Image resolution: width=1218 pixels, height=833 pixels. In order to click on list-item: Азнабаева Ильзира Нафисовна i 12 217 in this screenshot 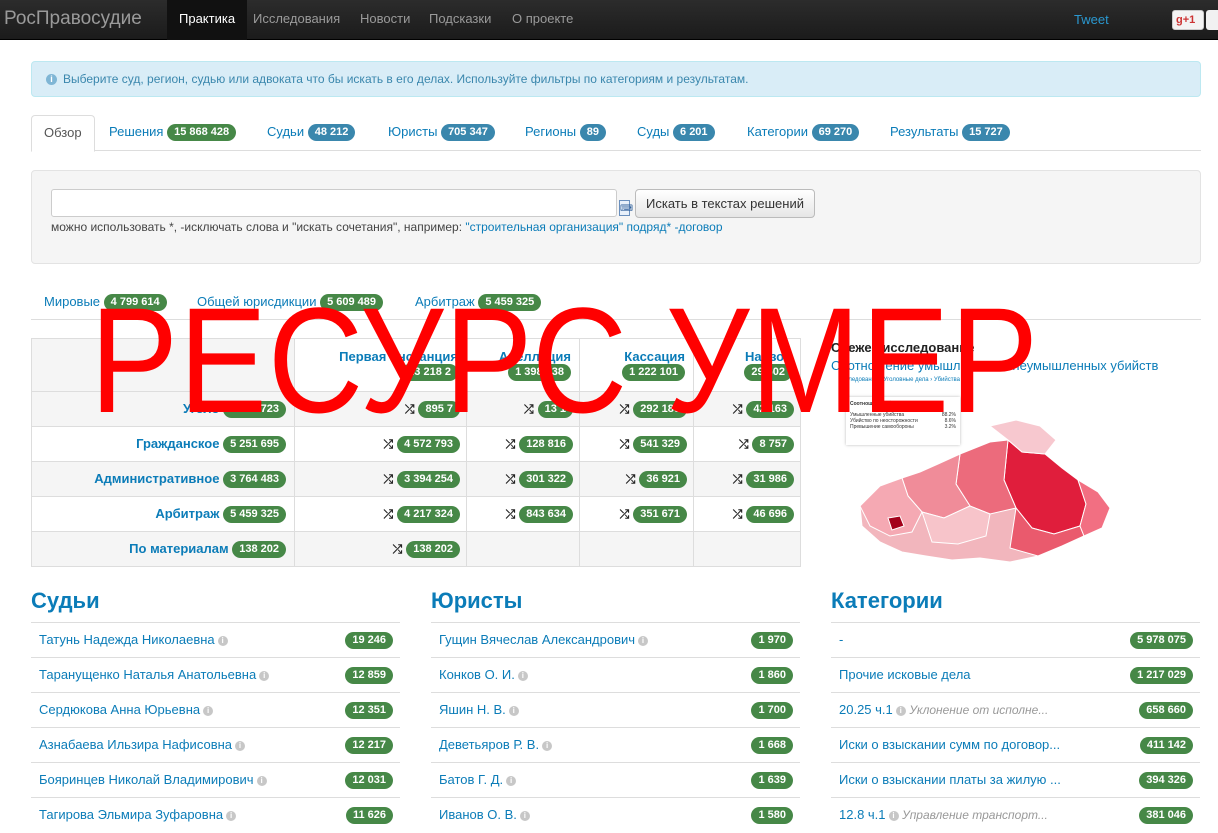, I will do `click(215, 744)`.